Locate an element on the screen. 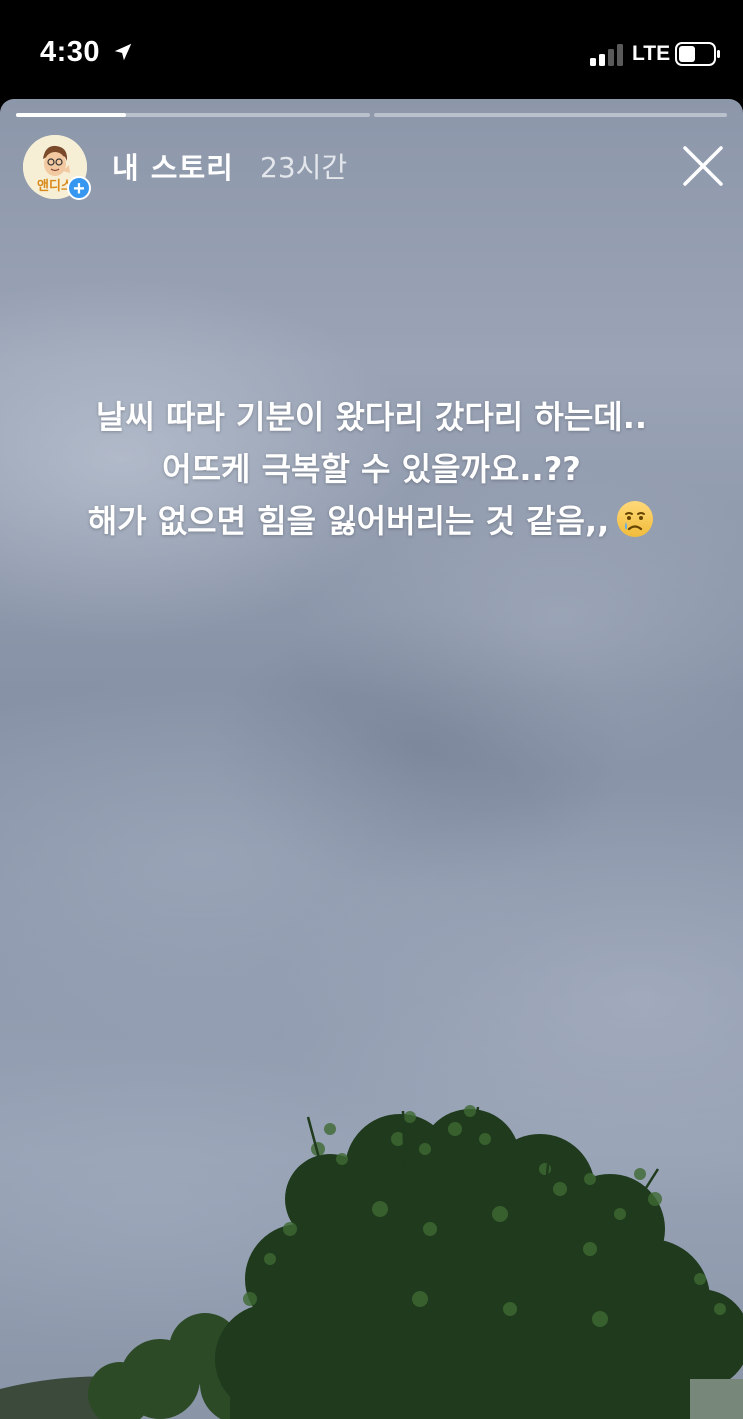 Image resolution: width=743 pixels, height=1419 pixels. status-bar: 4:30 LTE is located at coordinates (371, 50).